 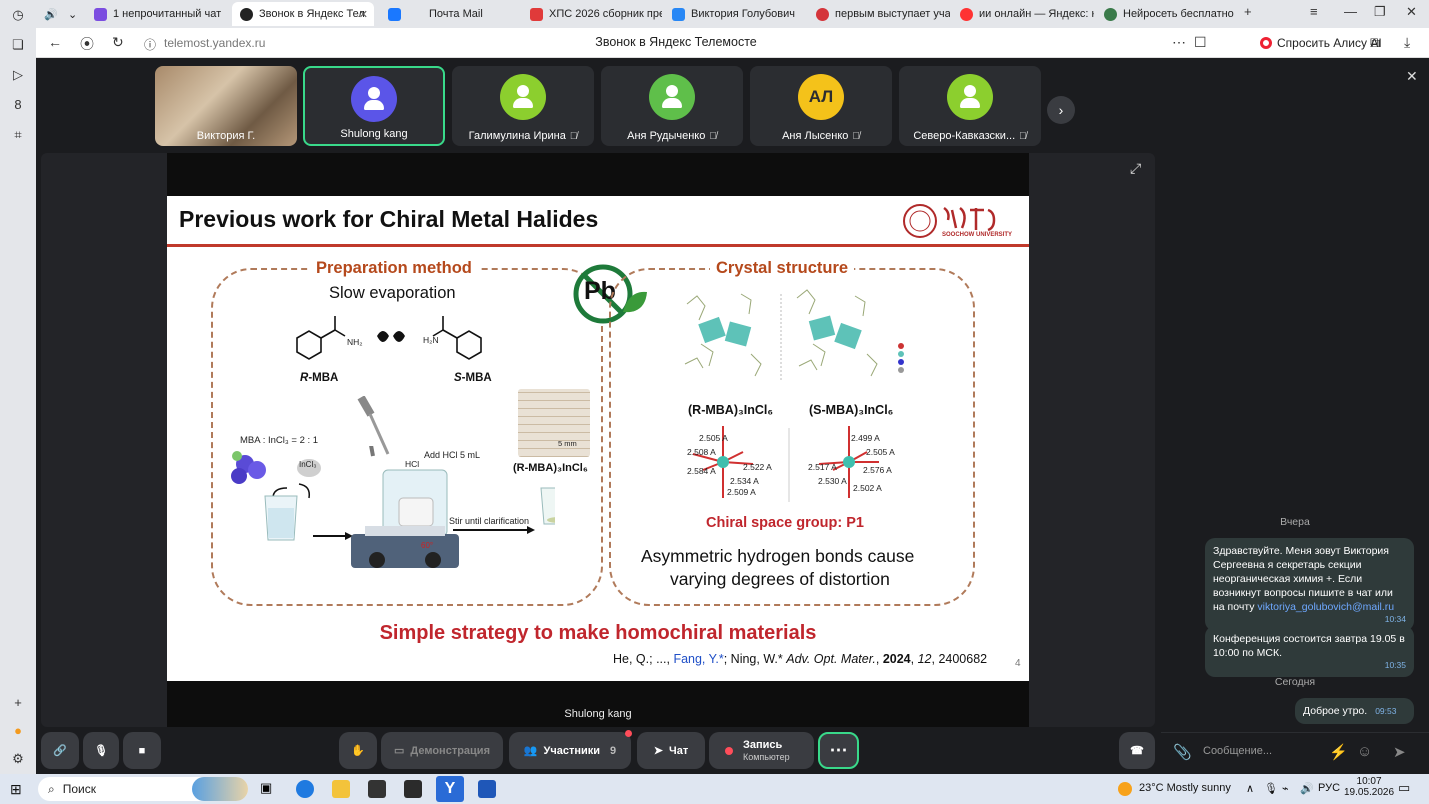 I want to click on collections-icon: ❏, so click(x=18, y=45).